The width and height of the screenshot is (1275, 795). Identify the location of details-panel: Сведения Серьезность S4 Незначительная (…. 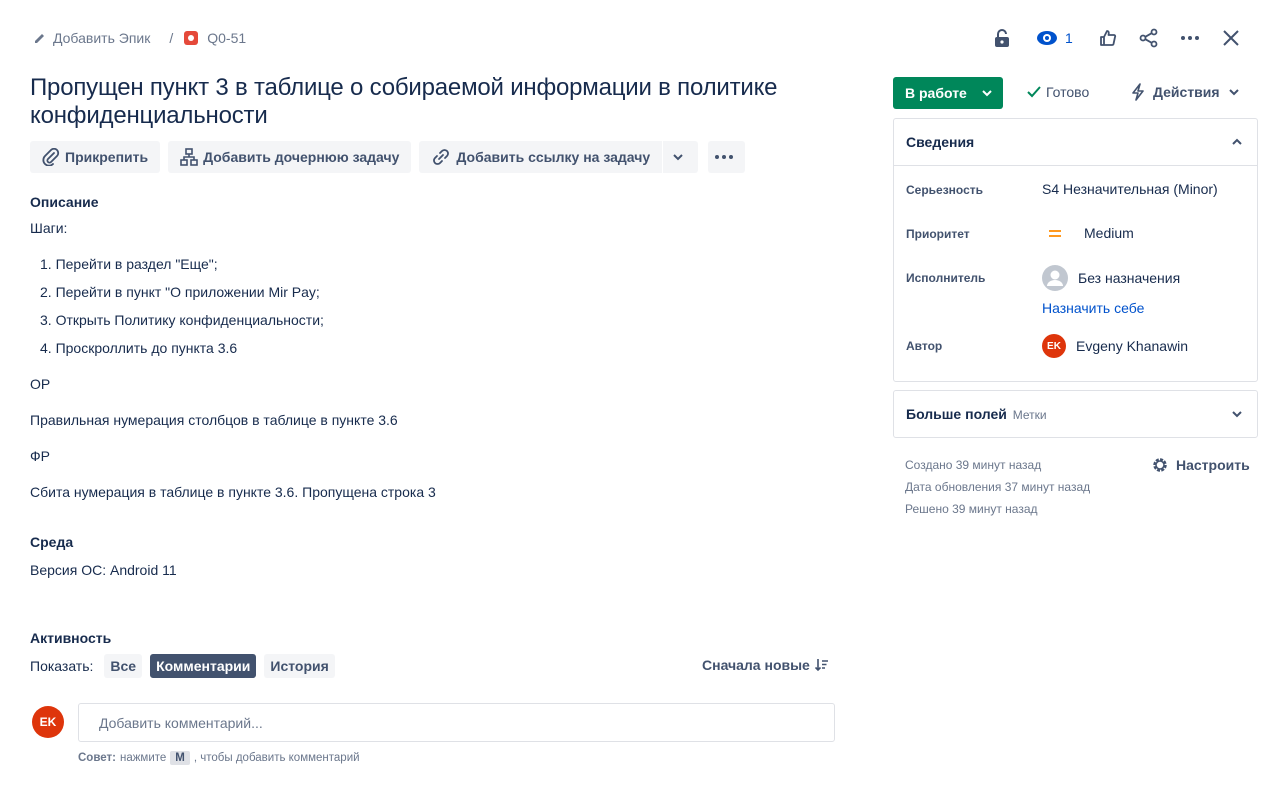
(1075, 250).